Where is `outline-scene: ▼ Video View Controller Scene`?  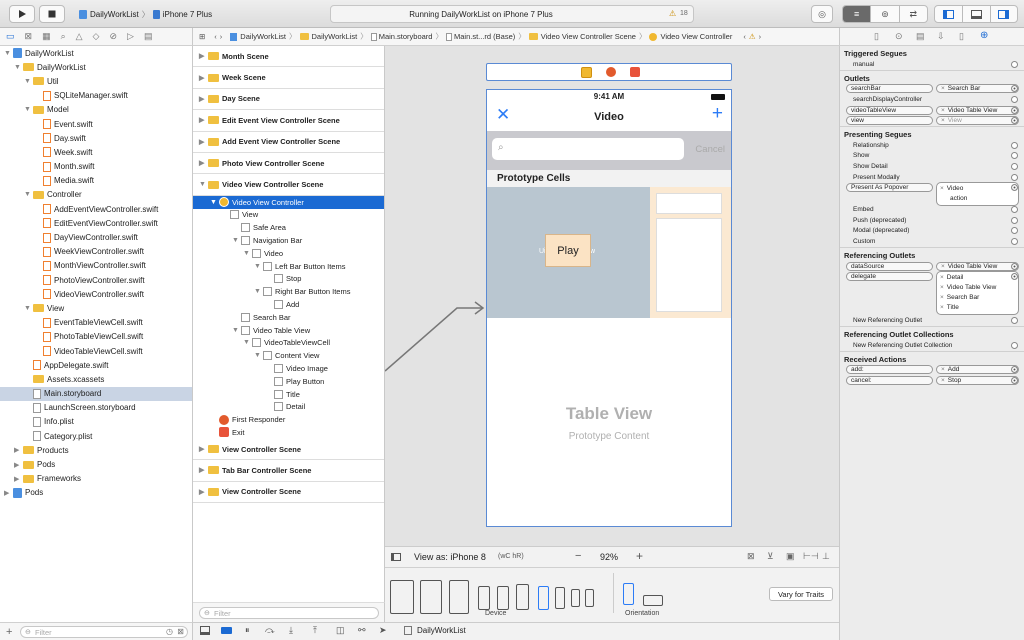 outline-scene: ▼ Video View Controller Scene is located at coordinates (288, 185).